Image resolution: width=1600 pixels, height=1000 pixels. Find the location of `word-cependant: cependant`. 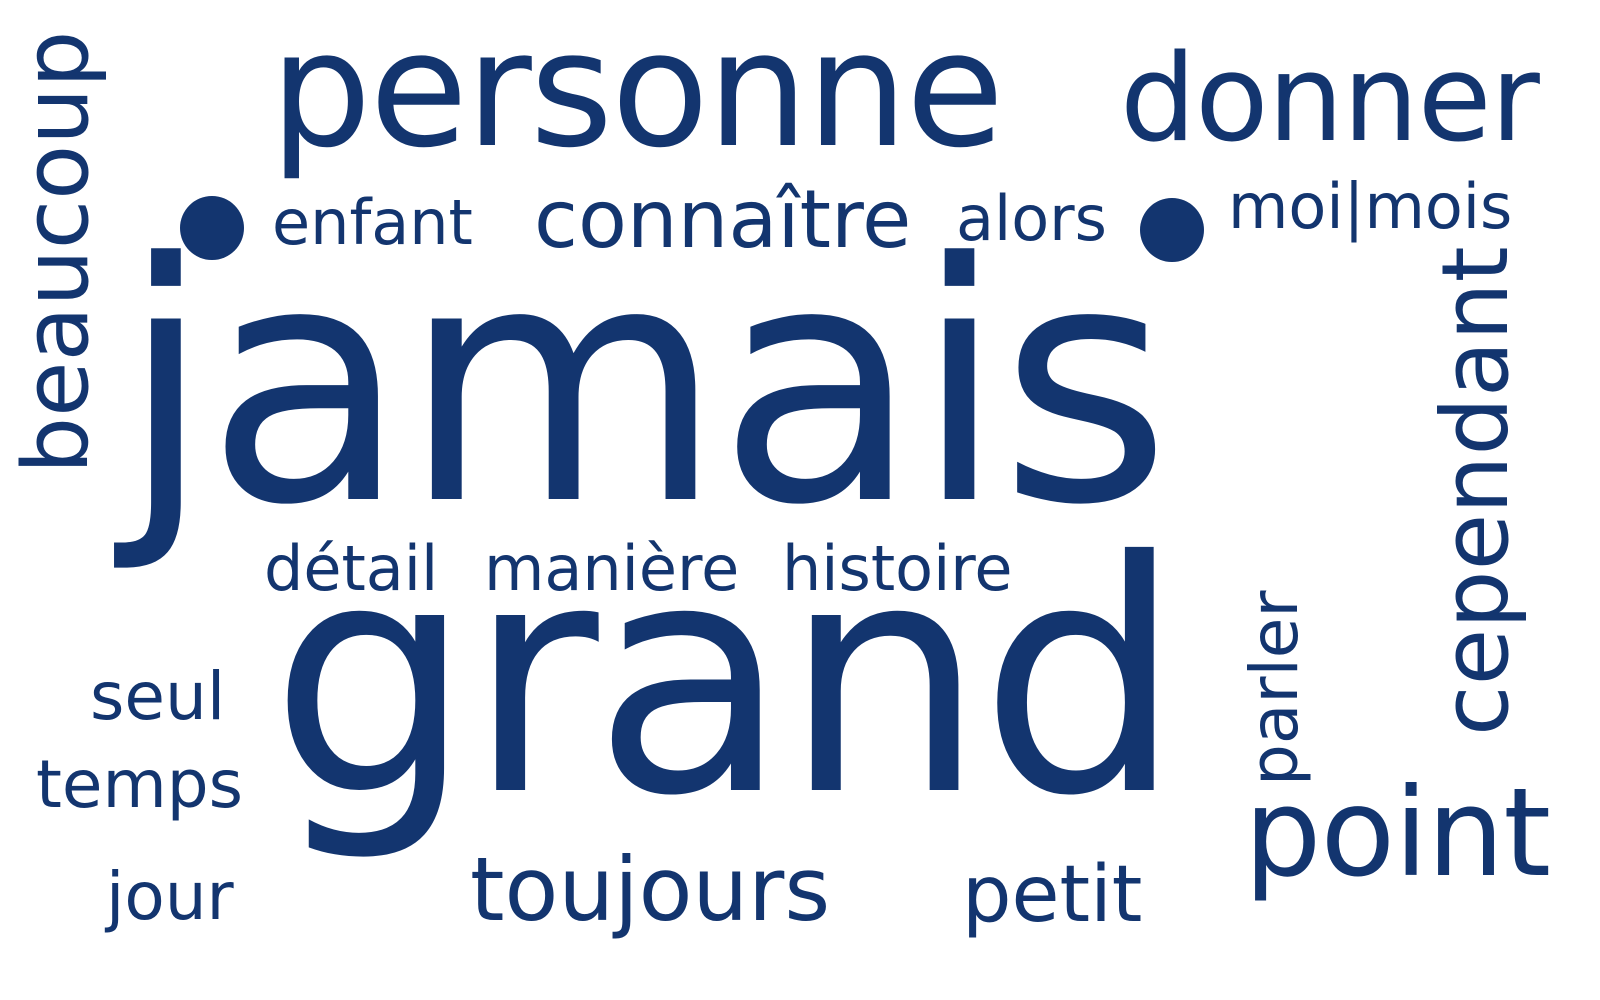

word-cependant: cependant is located at coordinates (1475, 491).